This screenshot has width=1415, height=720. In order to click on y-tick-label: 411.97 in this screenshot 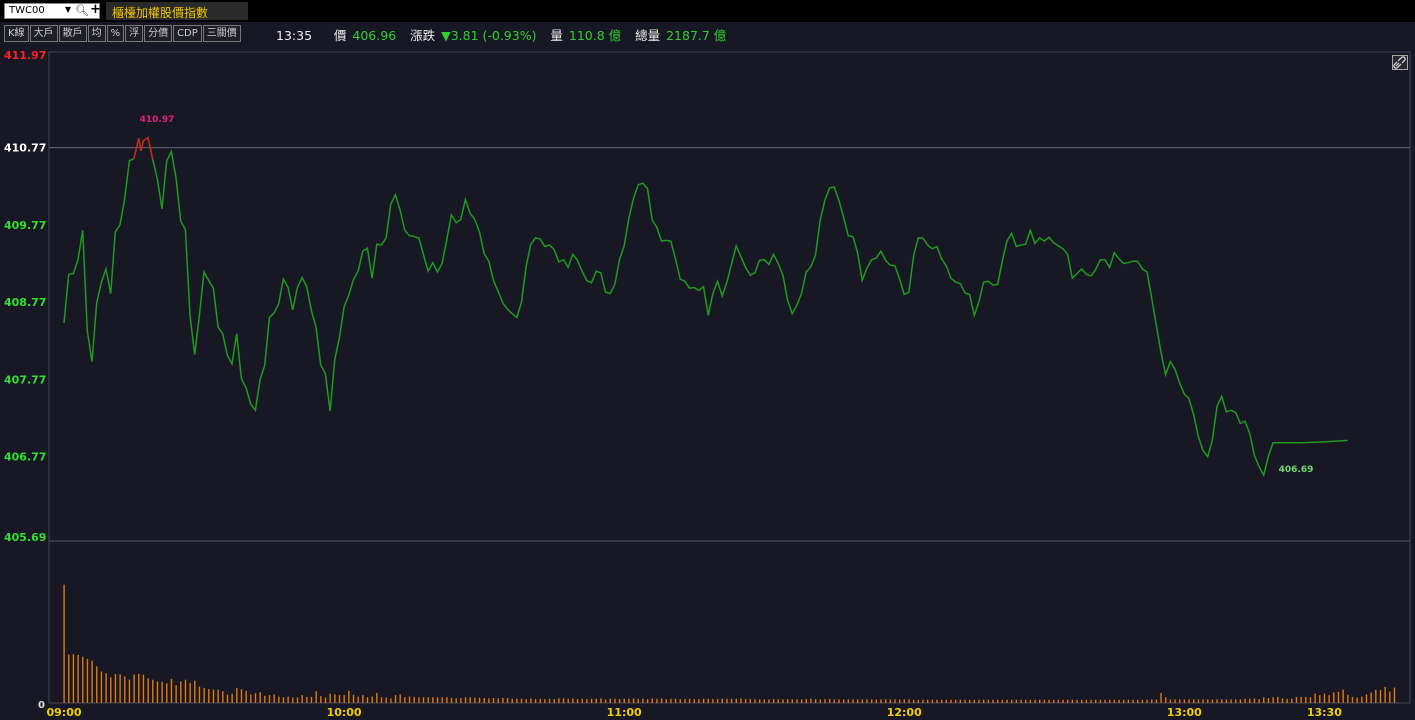, I will do `click(25, 55)`.